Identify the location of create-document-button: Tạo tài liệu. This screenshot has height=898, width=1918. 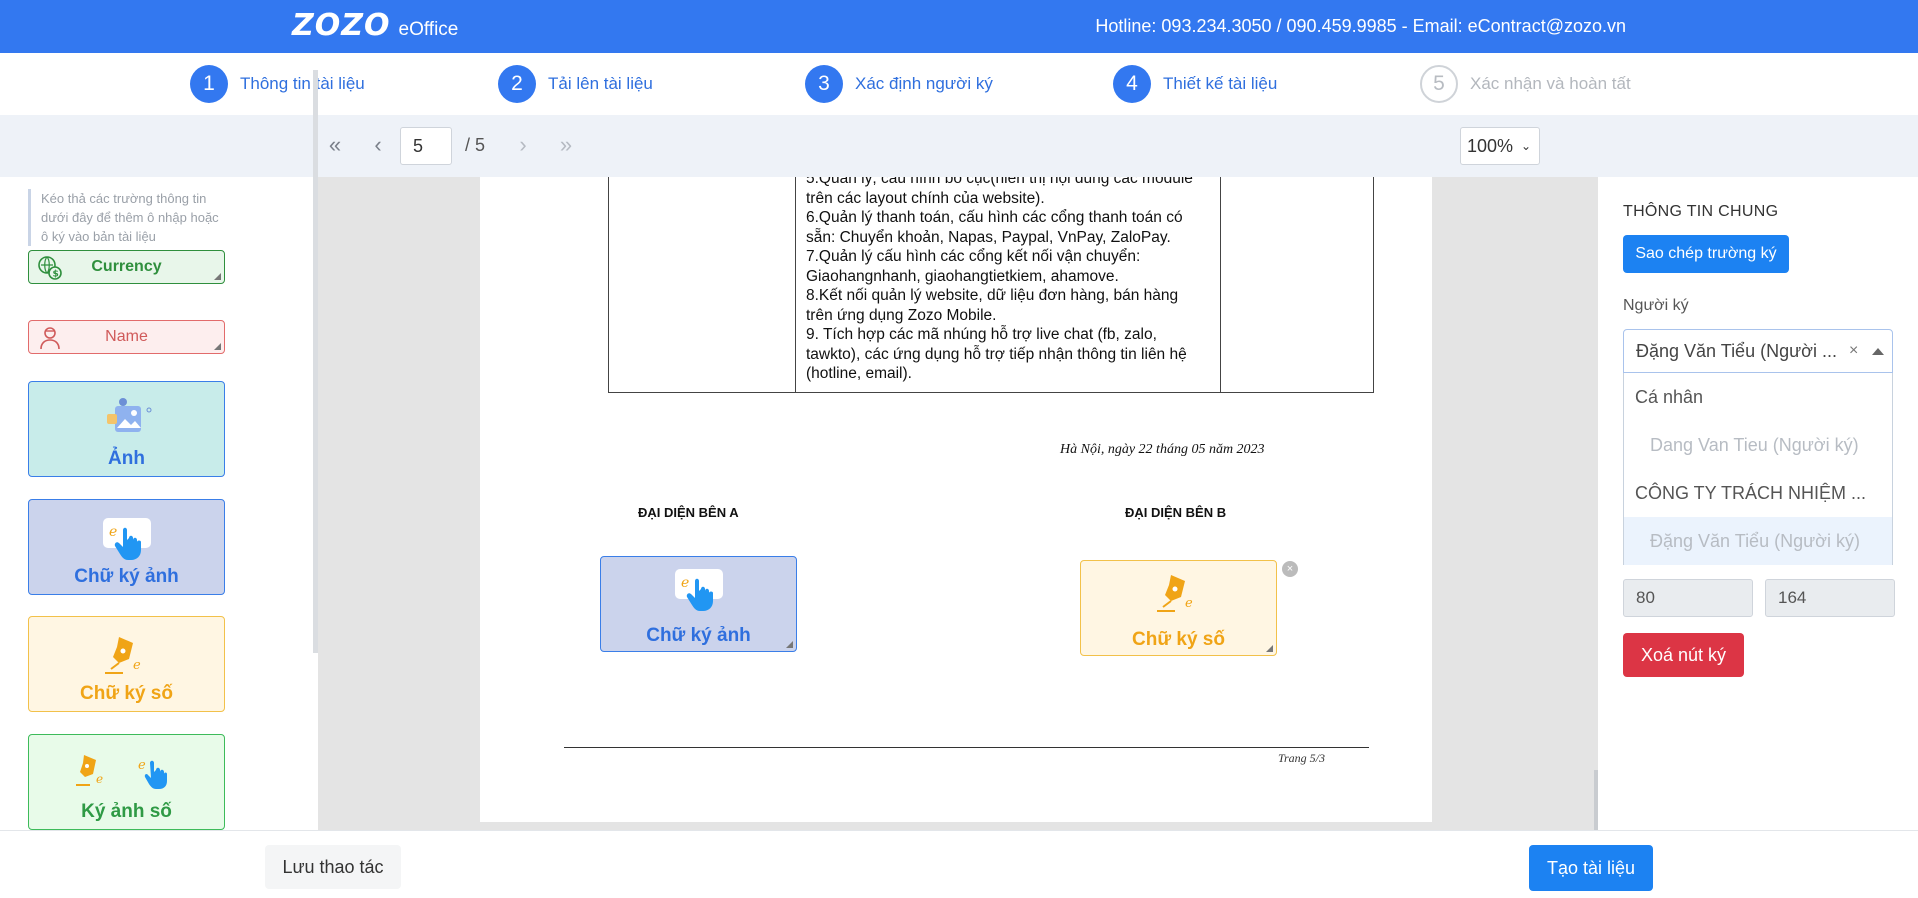
(1591, 868).